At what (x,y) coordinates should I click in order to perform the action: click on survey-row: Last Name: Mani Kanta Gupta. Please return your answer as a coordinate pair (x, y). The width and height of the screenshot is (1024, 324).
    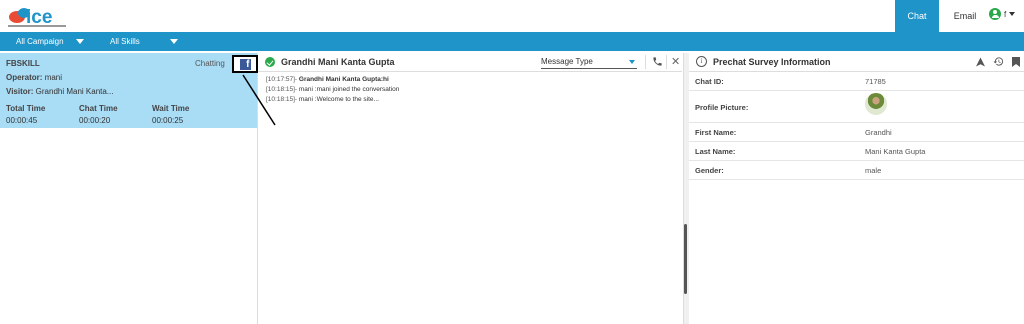
    Looking at the image, I should click on (856, 151).